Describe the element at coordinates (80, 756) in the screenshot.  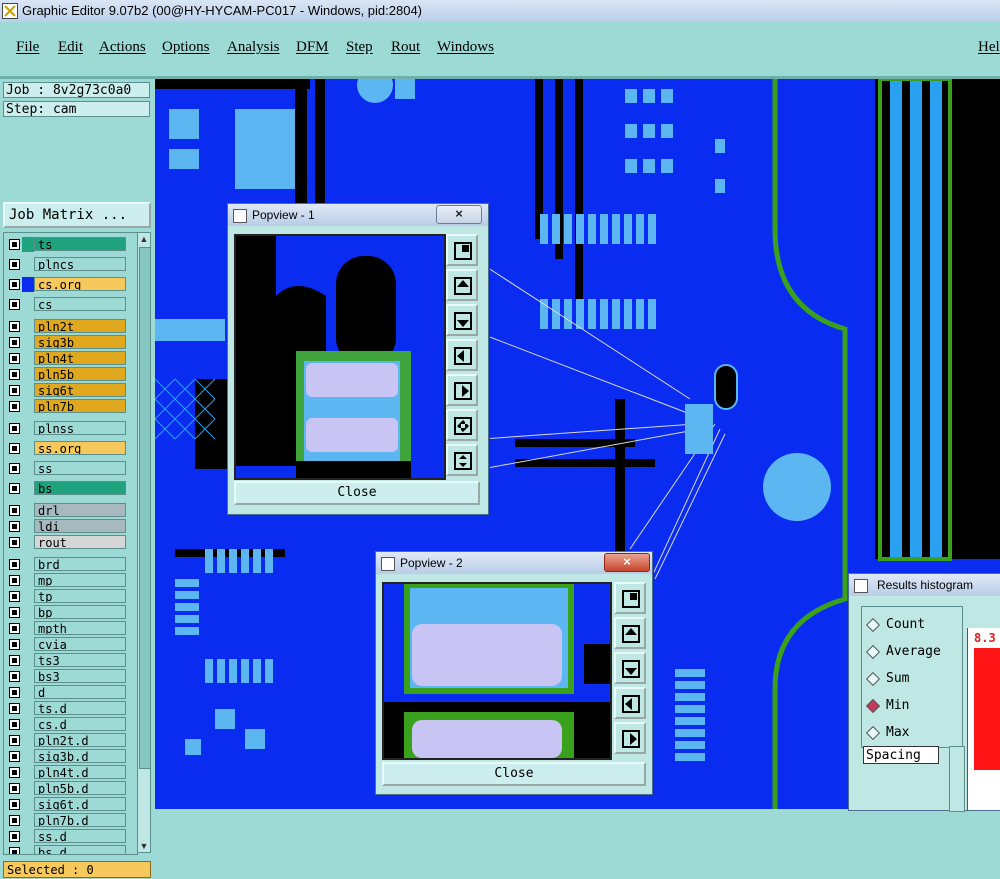
I see `layer-name: sig3b.d` at that location.